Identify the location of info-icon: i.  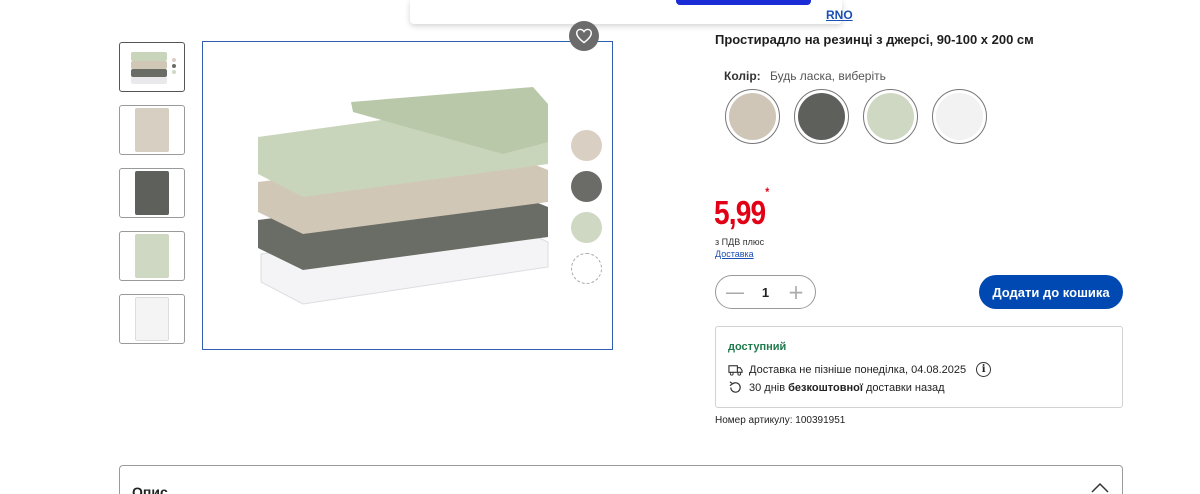
(984, 369).